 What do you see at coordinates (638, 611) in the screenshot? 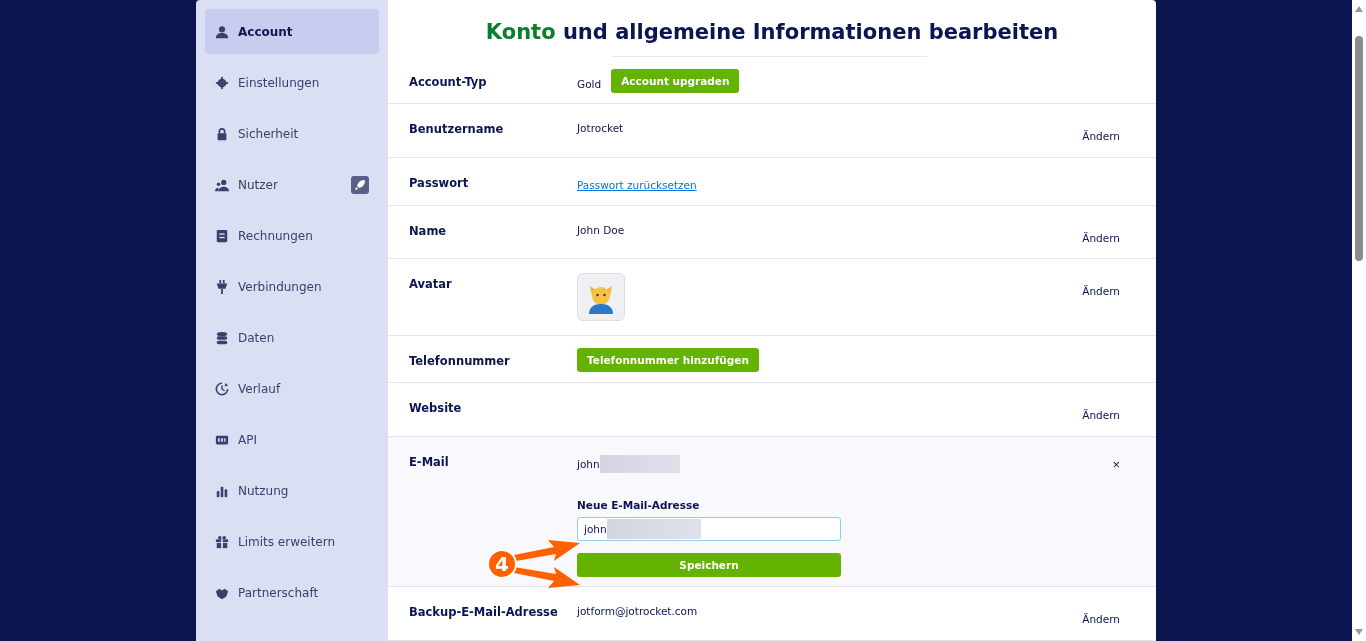
I see `field-value: jotform@jotrocket.com` at bounding box center [638, 611].